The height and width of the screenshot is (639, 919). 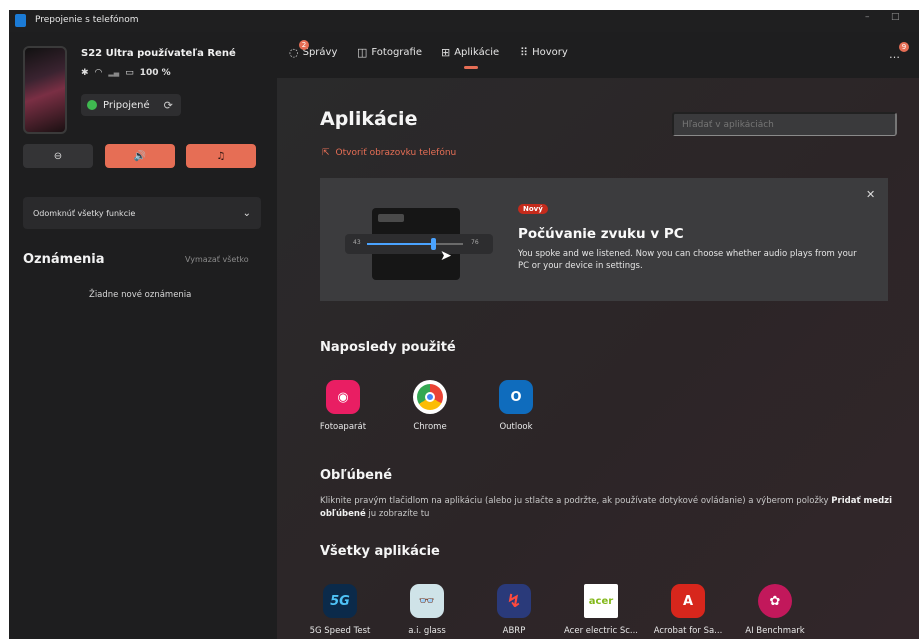 I want to click on volume-slider-illustration: 43 76, so click(x=419, y=244).